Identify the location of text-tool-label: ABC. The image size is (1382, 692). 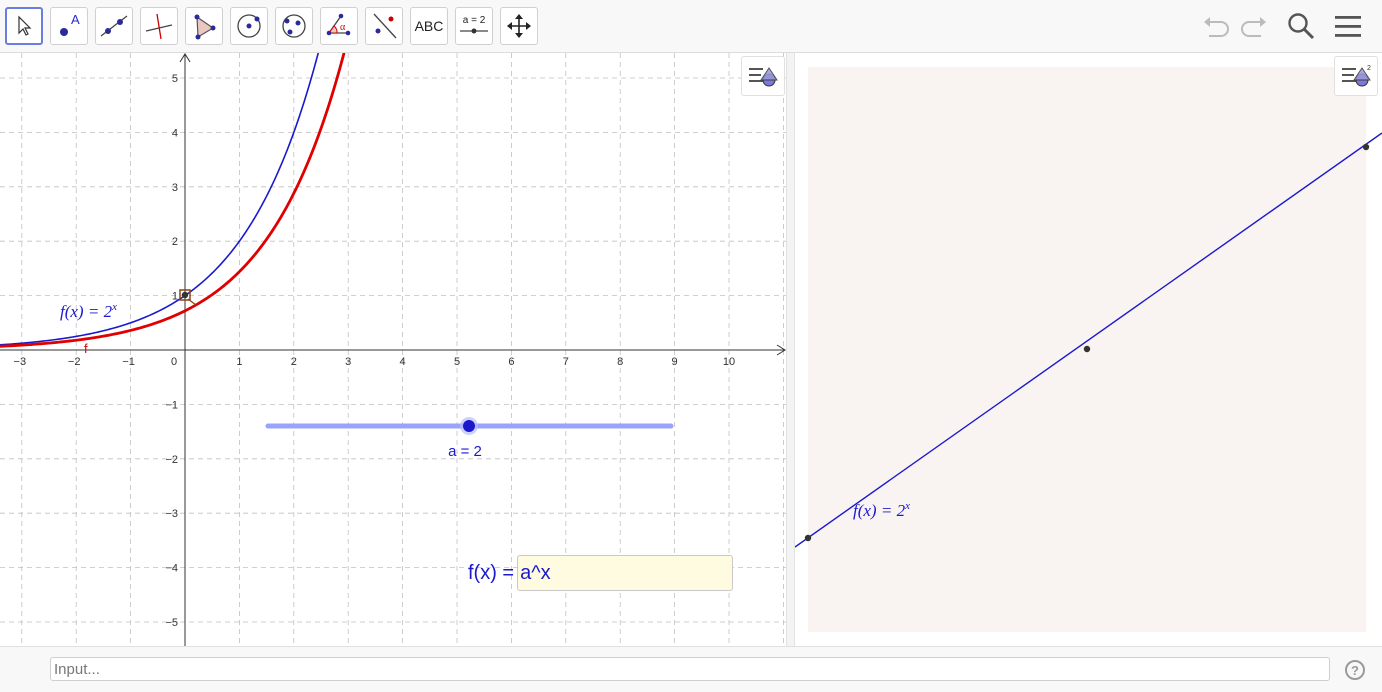
(429, 26).